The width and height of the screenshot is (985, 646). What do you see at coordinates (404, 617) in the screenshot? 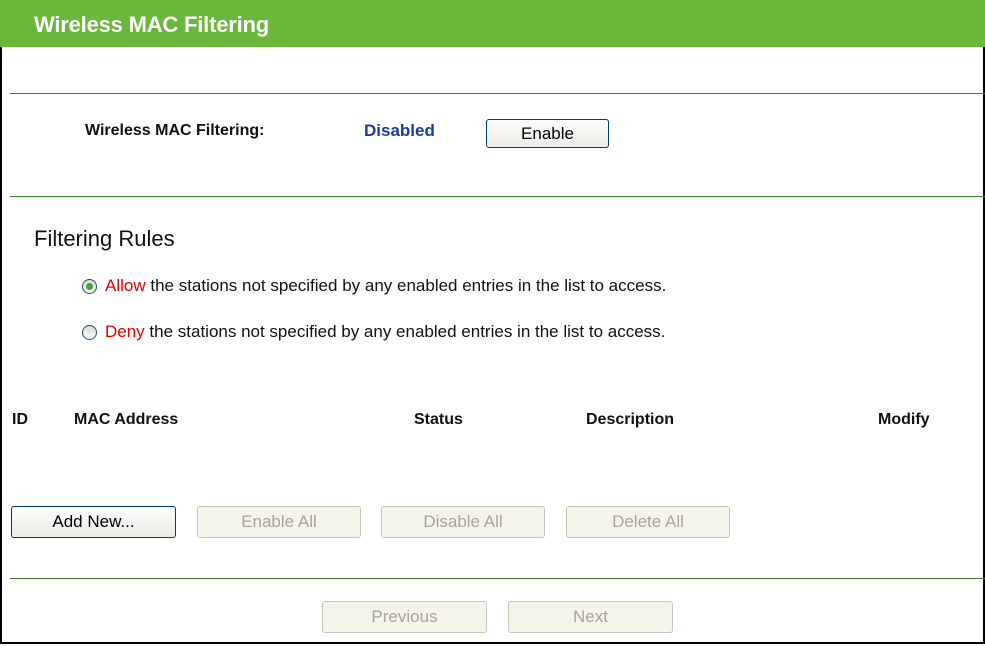
I see `previous-button: Previous` at bounding box center [404, 617].